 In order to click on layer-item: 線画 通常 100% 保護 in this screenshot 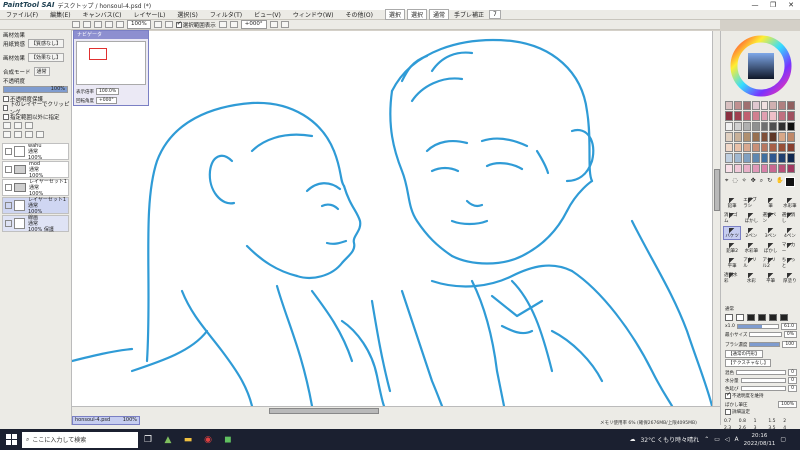, I will do `click(35, 224)`.